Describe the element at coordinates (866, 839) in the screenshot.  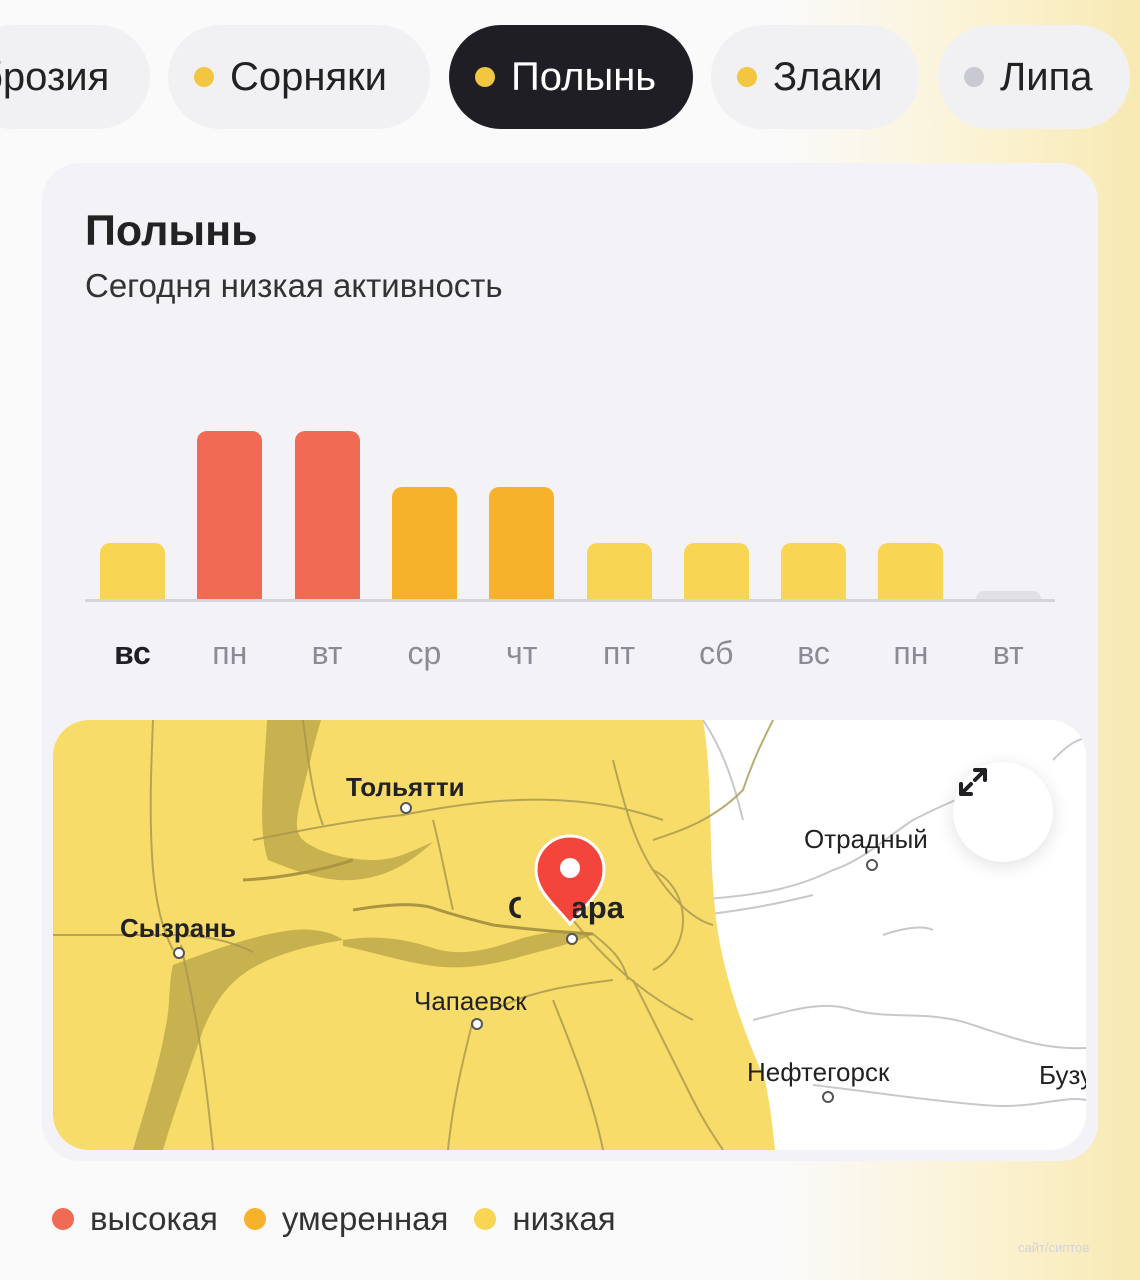
I see `map-city-otradny: Отрадный` at that location.